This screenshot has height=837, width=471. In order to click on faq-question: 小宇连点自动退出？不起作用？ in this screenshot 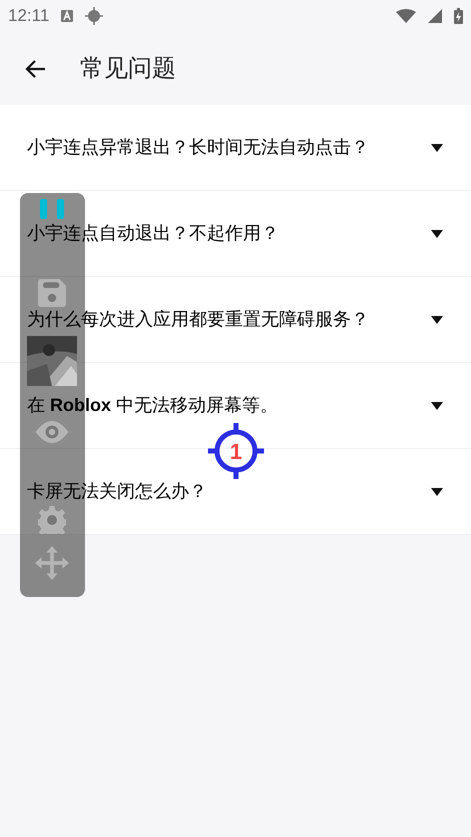, I will do `click(153, 233)`.